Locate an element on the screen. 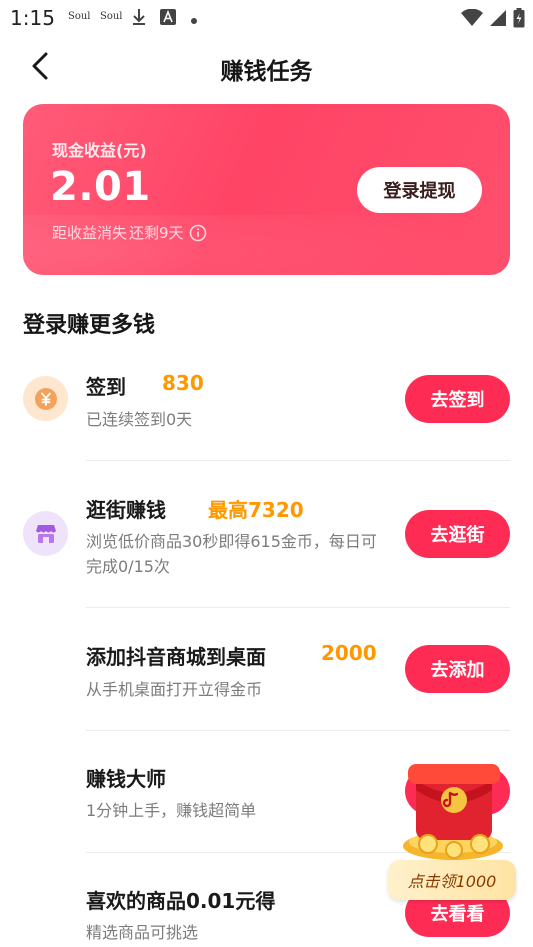 The image size is (533, 947). task-desc: 精选商品可挑选 is located at coordinates (142, 932).